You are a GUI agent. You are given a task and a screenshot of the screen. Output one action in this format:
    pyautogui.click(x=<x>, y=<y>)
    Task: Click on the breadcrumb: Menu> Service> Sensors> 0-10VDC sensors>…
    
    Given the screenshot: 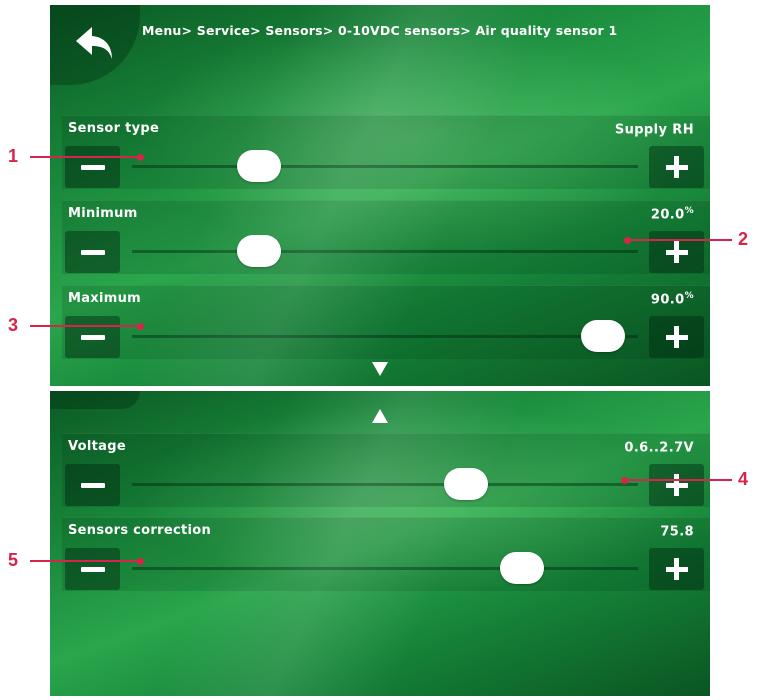 What is the action you would take?
    pyautogui.click(x=380, y=30)
    